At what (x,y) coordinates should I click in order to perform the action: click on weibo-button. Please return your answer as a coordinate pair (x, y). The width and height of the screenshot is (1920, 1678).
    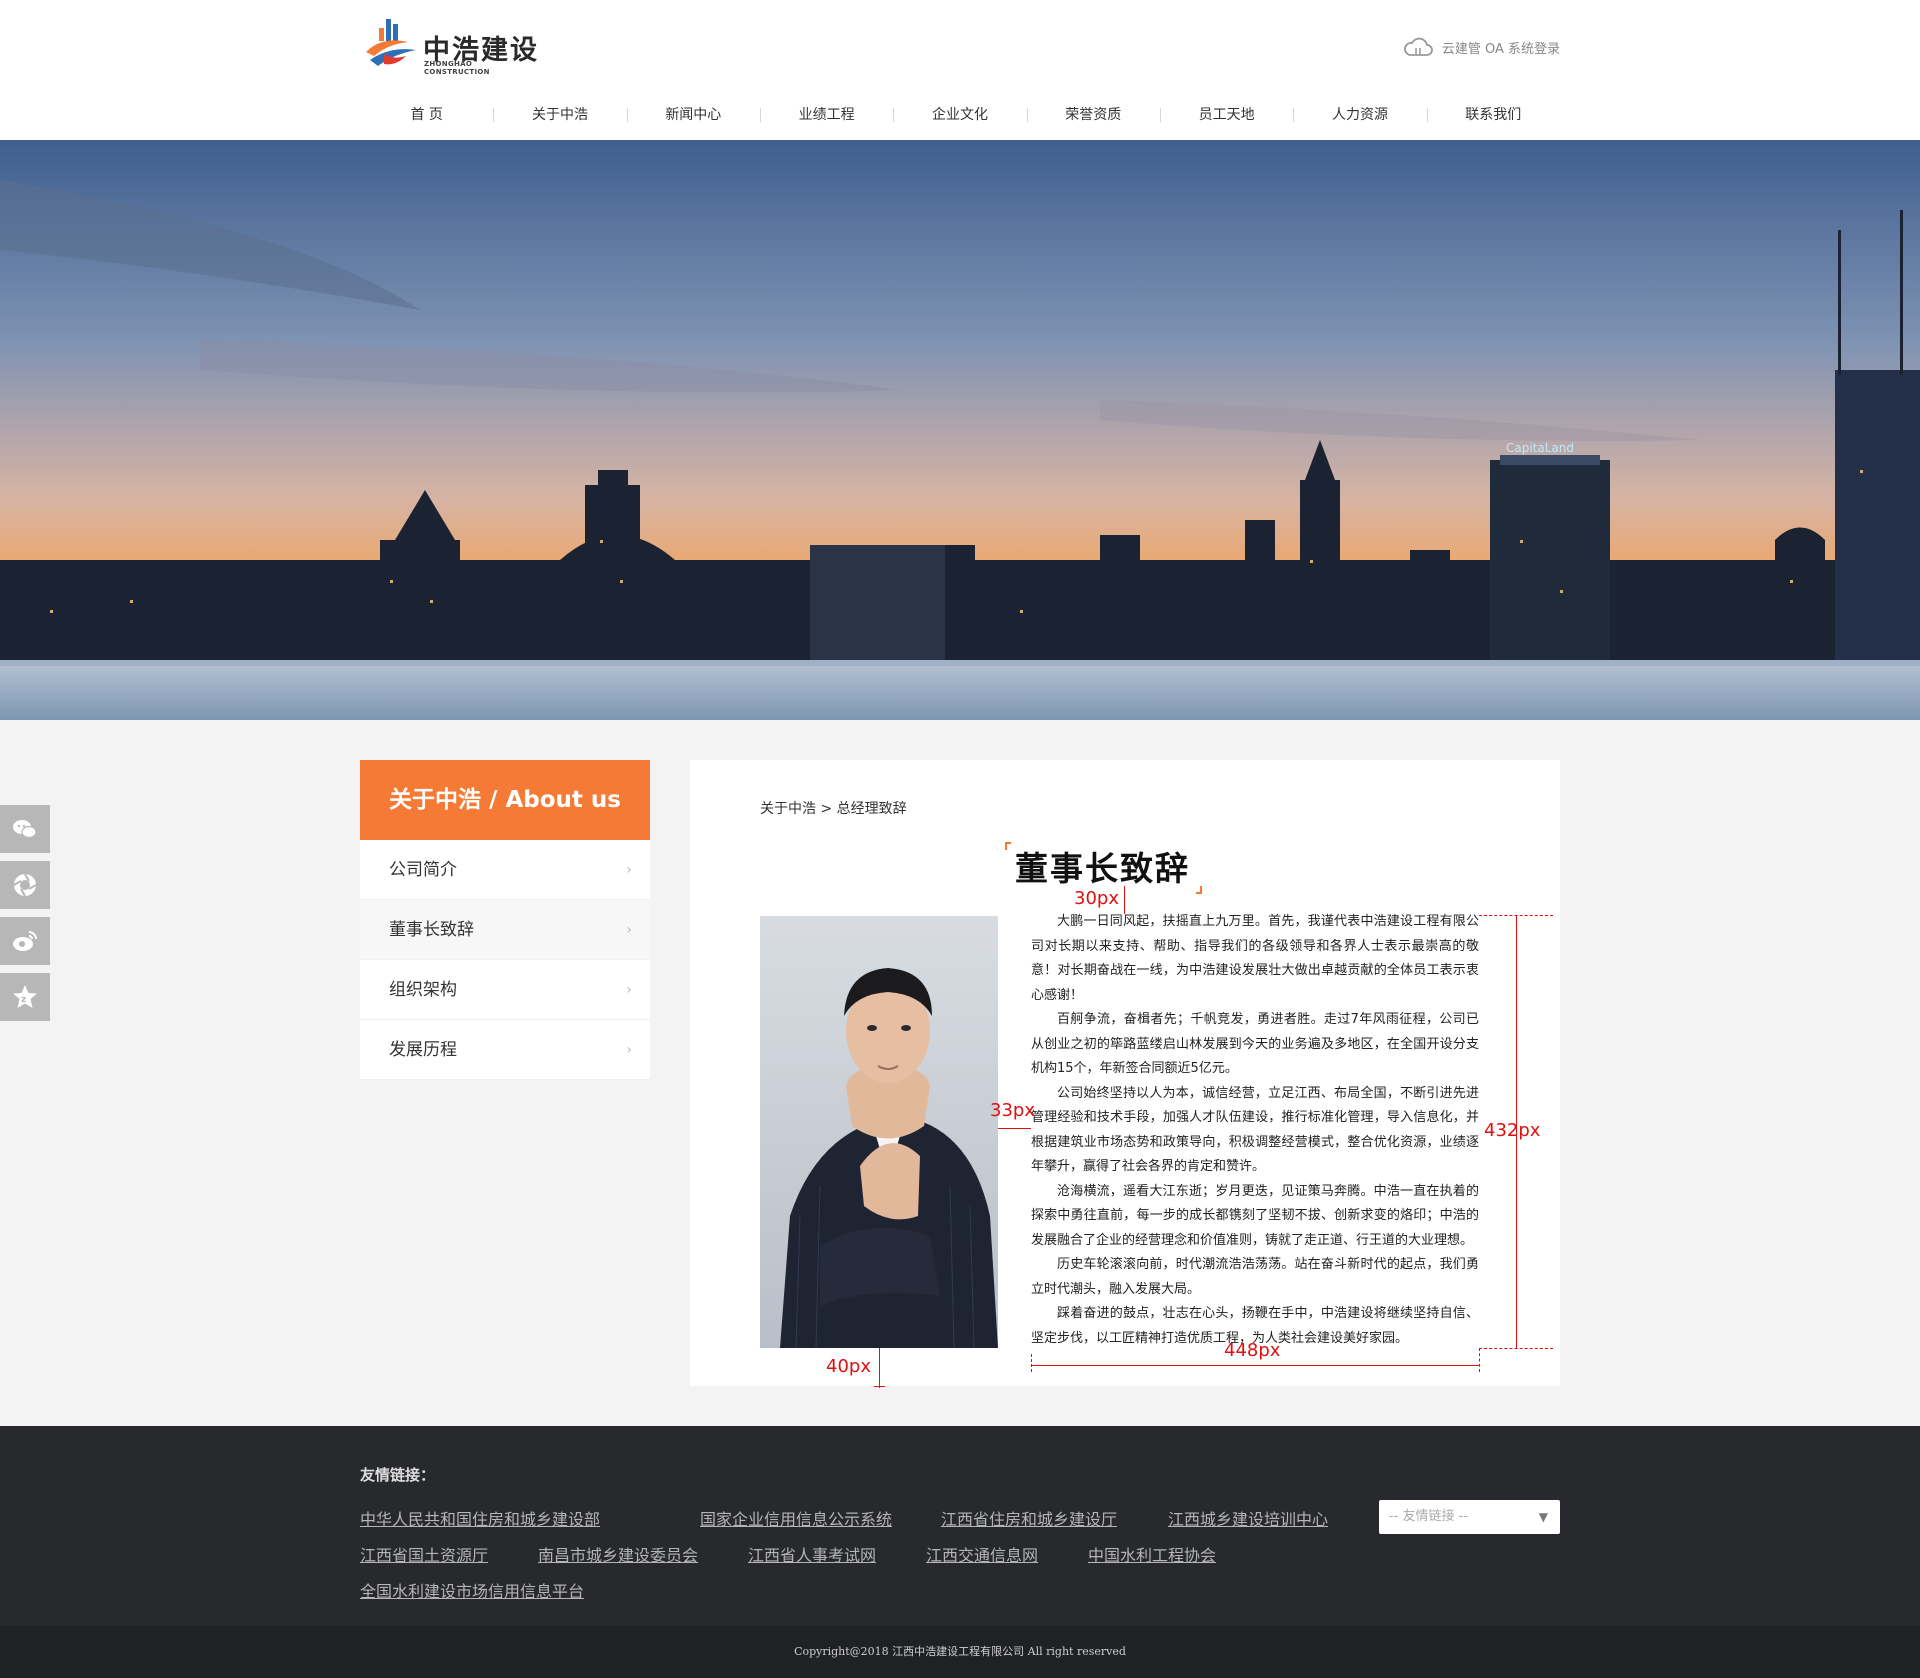
    Looking at the image, I should click on (25, 941).